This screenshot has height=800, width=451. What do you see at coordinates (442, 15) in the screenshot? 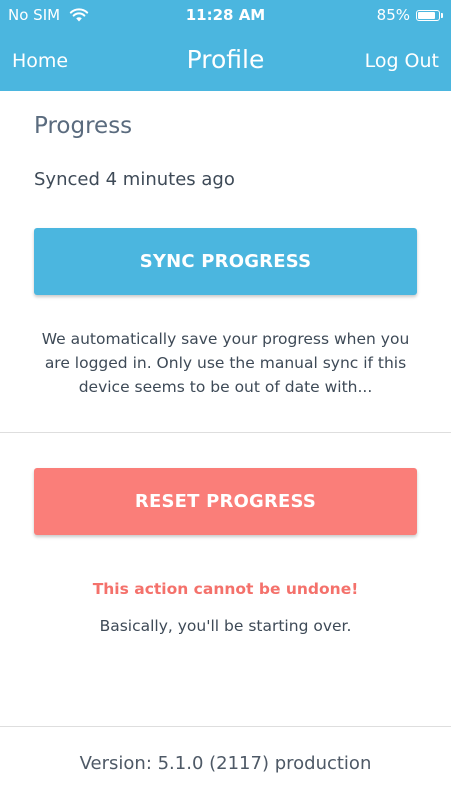
I see `battery-tip` at bounding box center [442, 15].